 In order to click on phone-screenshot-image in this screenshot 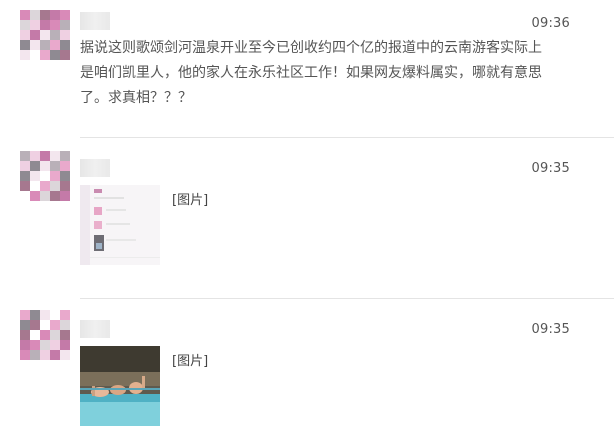, I will do `click(120, 225)`.